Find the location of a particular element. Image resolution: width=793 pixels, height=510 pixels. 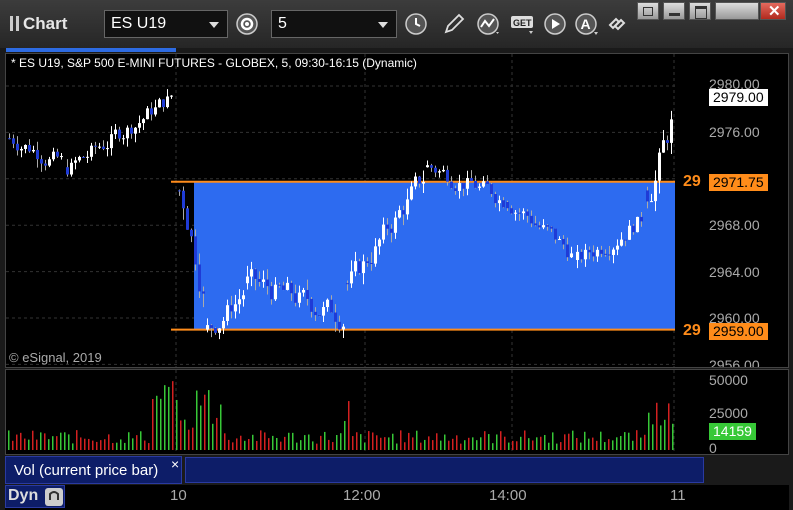

draw-button is located at coordinates (454, 24).